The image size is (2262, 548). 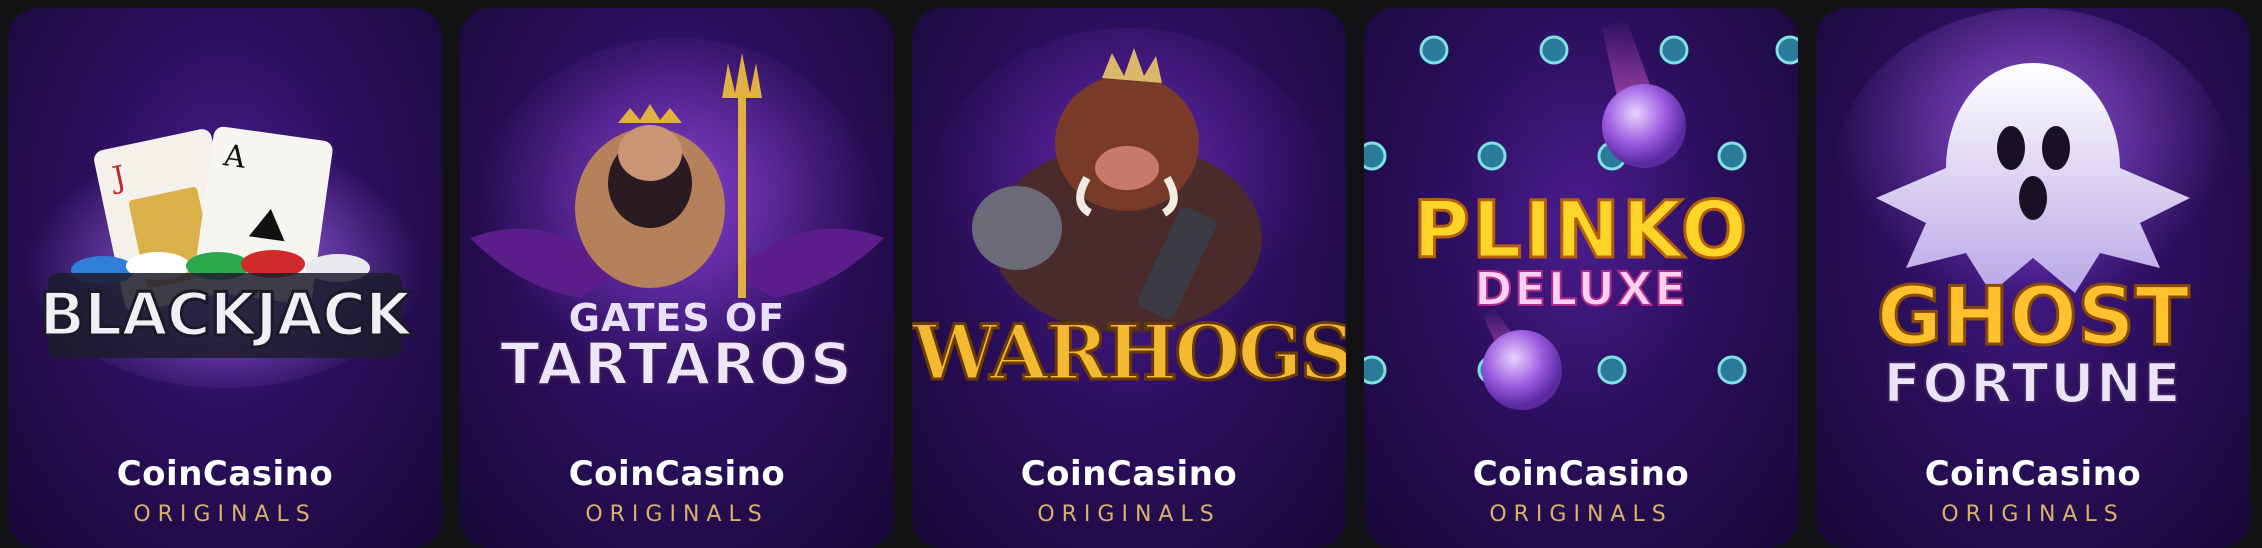 I want to click on game-title-line-2: FORTUNE, so click(x=2033, y=383).